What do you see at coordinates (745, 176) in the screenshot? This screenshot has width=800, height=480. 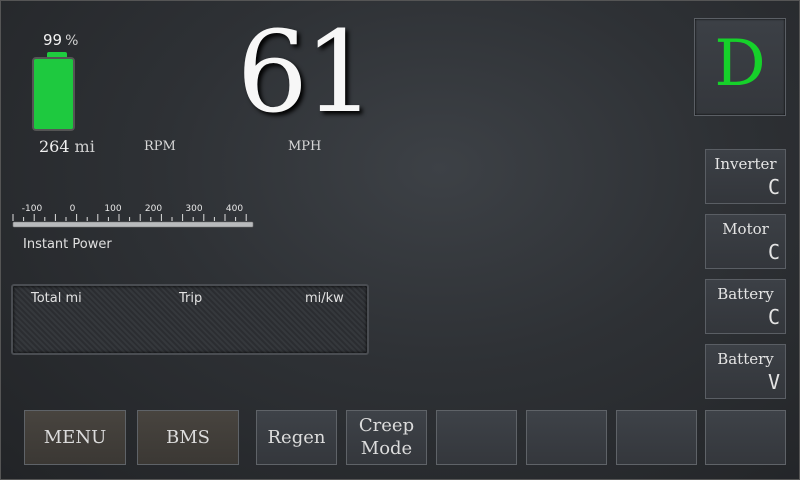 I see `inverter-temp-tile: Inverter C` at bounding box center [745, 176].